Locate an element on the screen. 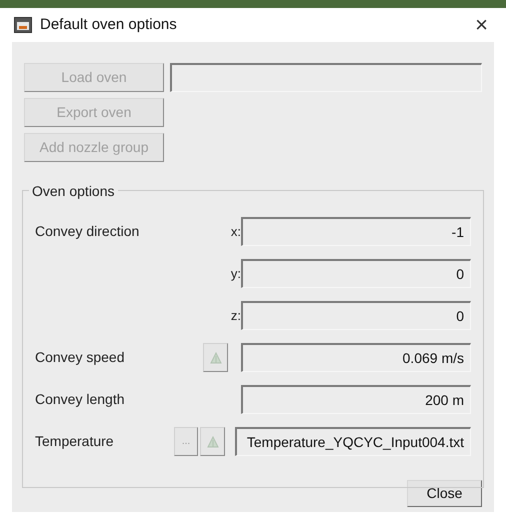 This screenshot has height=519, width=506. oven-icon is located at coordinates (23, 25).